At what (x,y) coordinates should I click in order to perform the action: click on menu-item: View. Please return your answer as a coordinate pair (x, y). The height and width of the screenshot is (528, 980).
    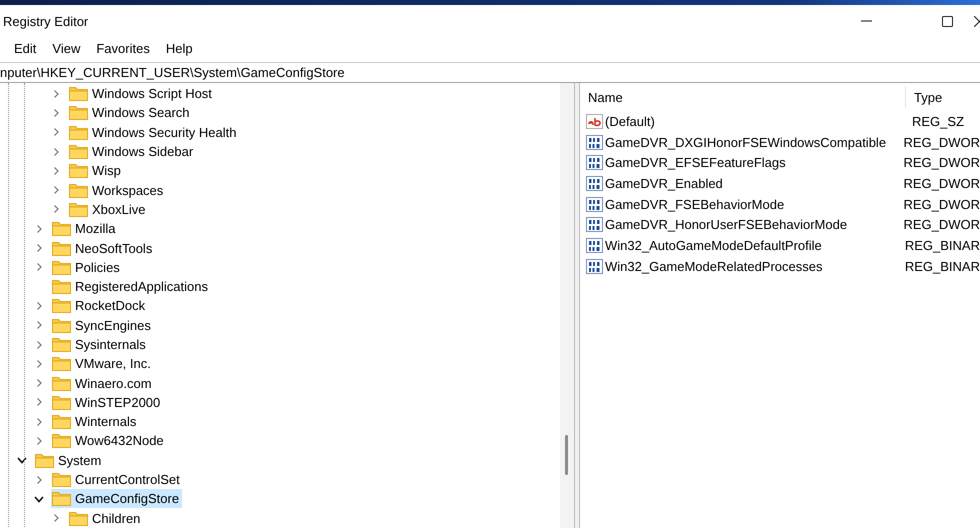
    Looking at the image, I should click on (66, 48).